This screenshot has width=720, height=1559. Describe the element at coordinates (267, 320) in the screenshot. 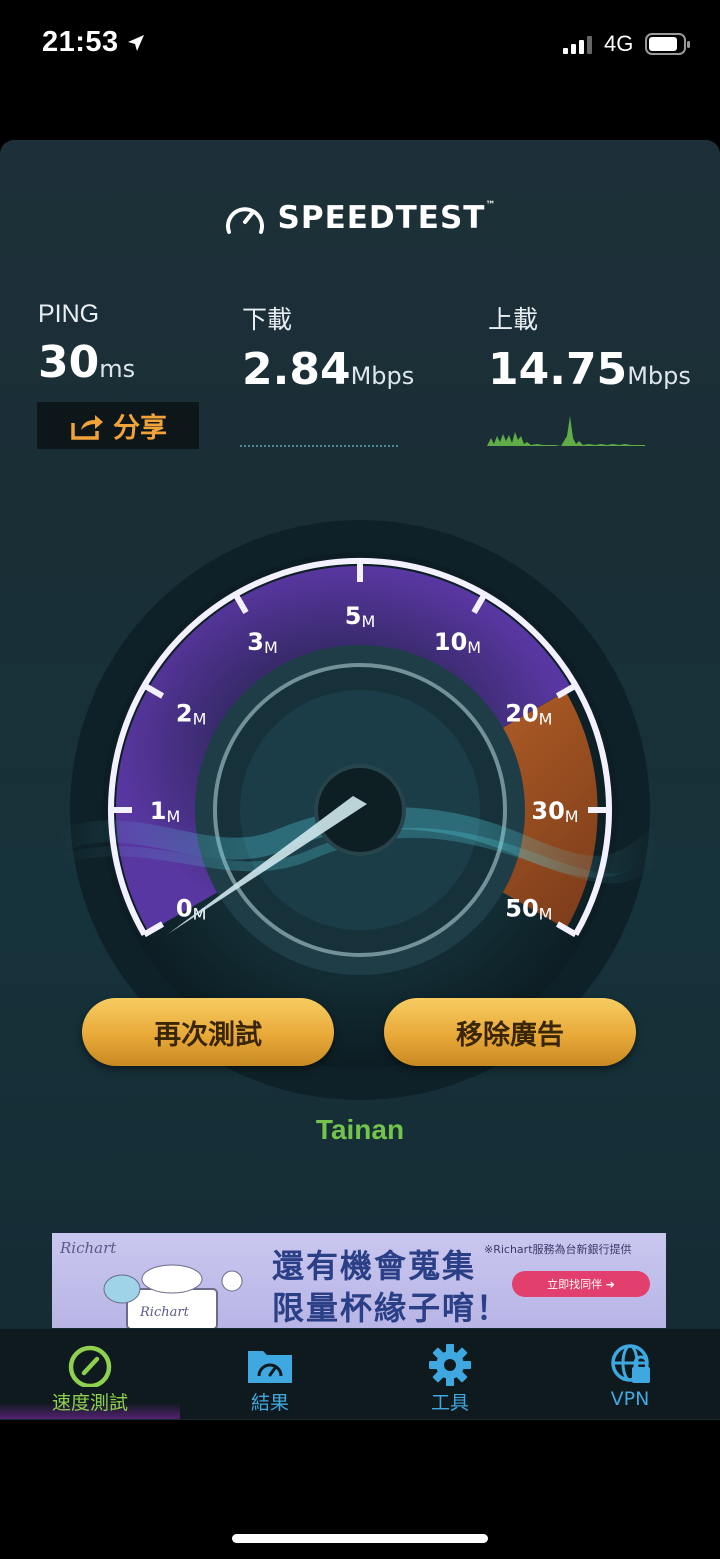

I see `download-label: 下載` at that location.